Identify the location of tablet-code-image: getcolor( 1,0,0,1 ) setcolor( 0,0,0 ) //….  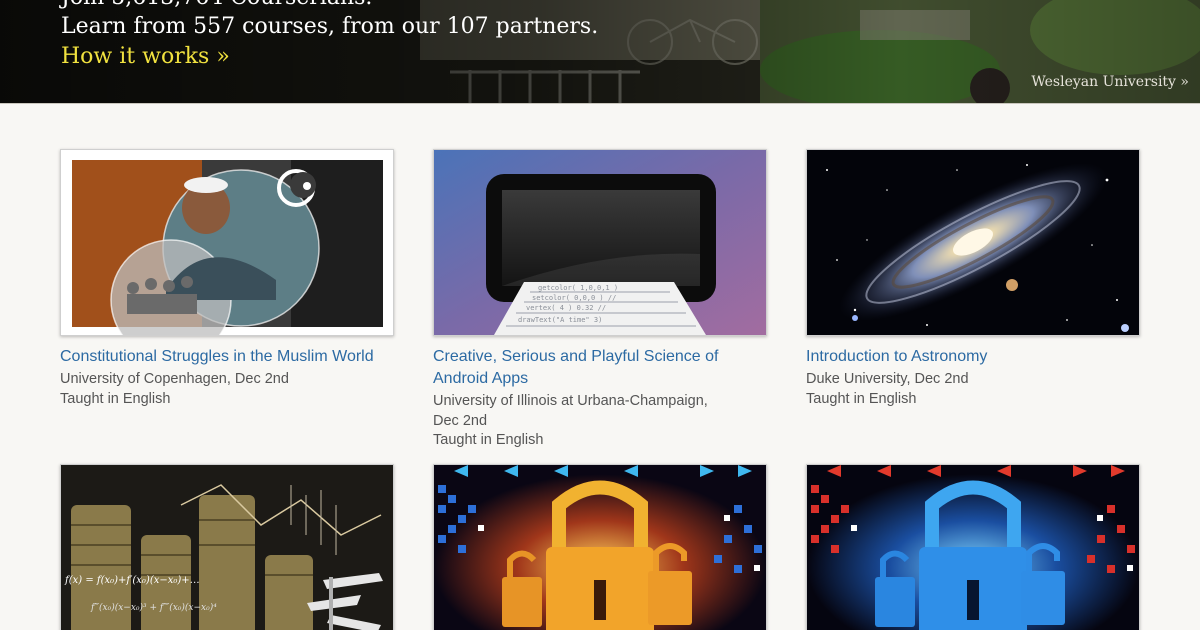
(600, 242).